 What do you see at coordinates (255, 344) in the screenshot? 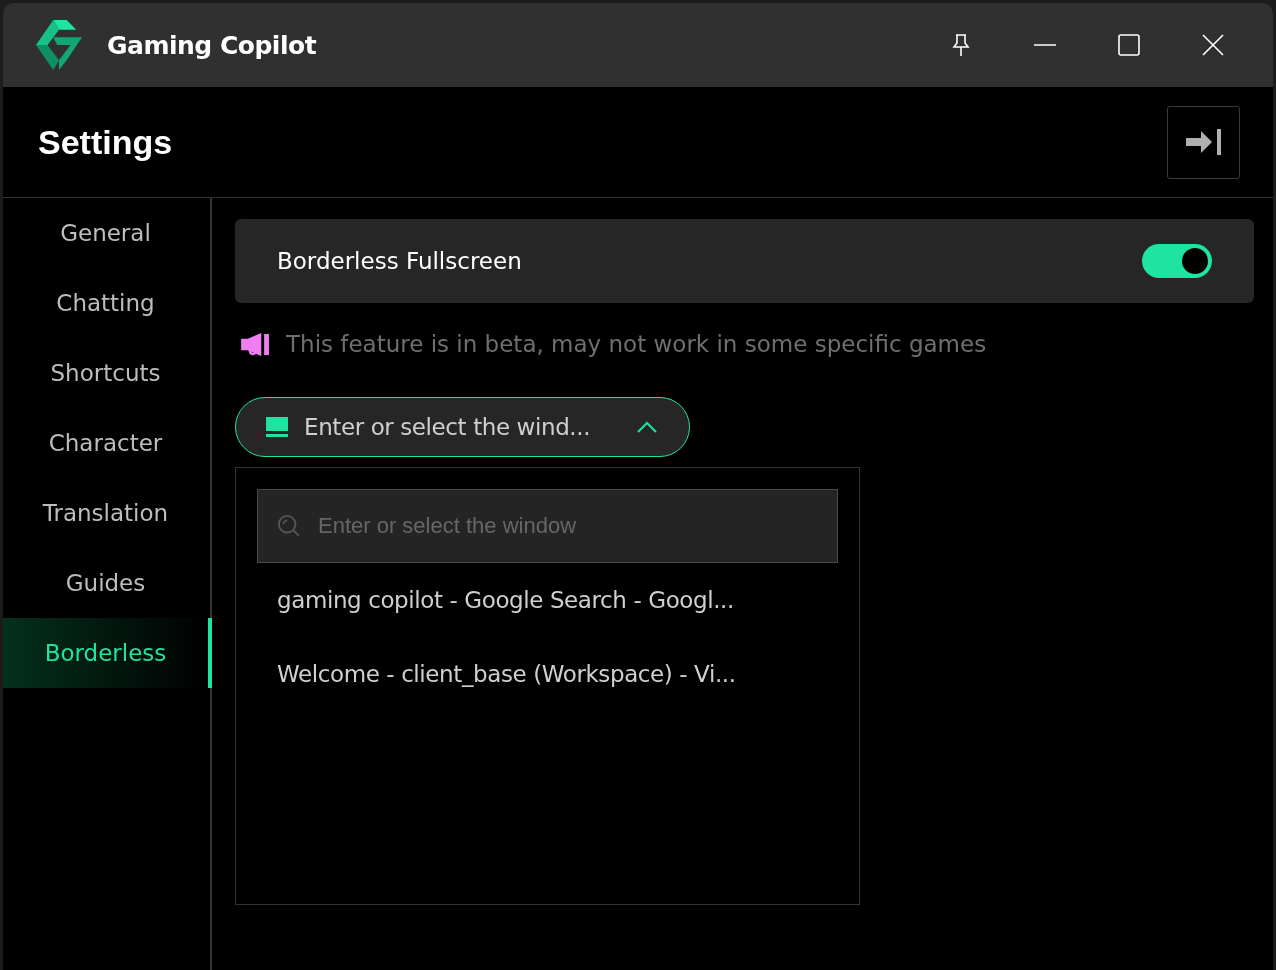
I see `megaphone-icon` at bounding box center [255, 344].